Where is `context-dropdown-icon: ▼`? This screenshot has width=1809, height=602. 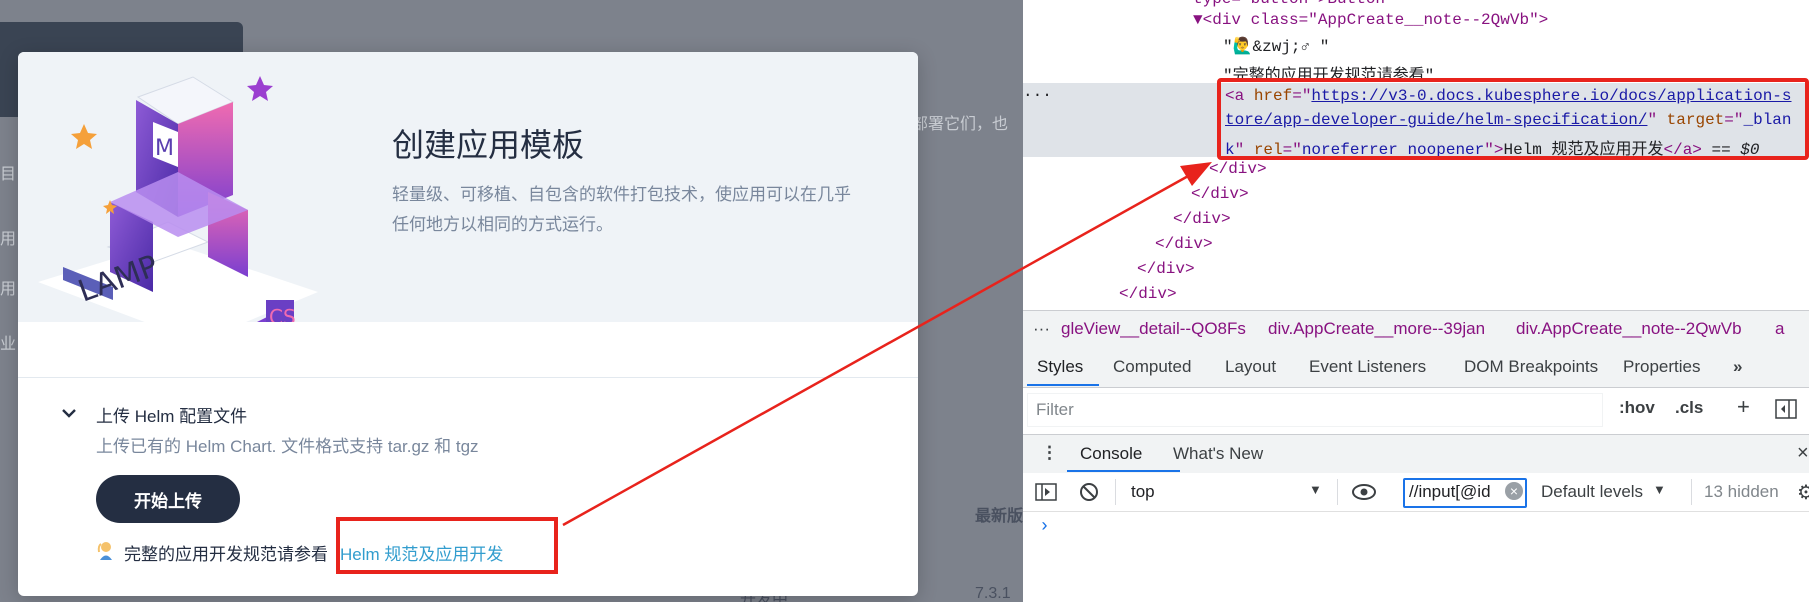 context-dropdown-icon: ▼ is located at coordinates (1315, 489).